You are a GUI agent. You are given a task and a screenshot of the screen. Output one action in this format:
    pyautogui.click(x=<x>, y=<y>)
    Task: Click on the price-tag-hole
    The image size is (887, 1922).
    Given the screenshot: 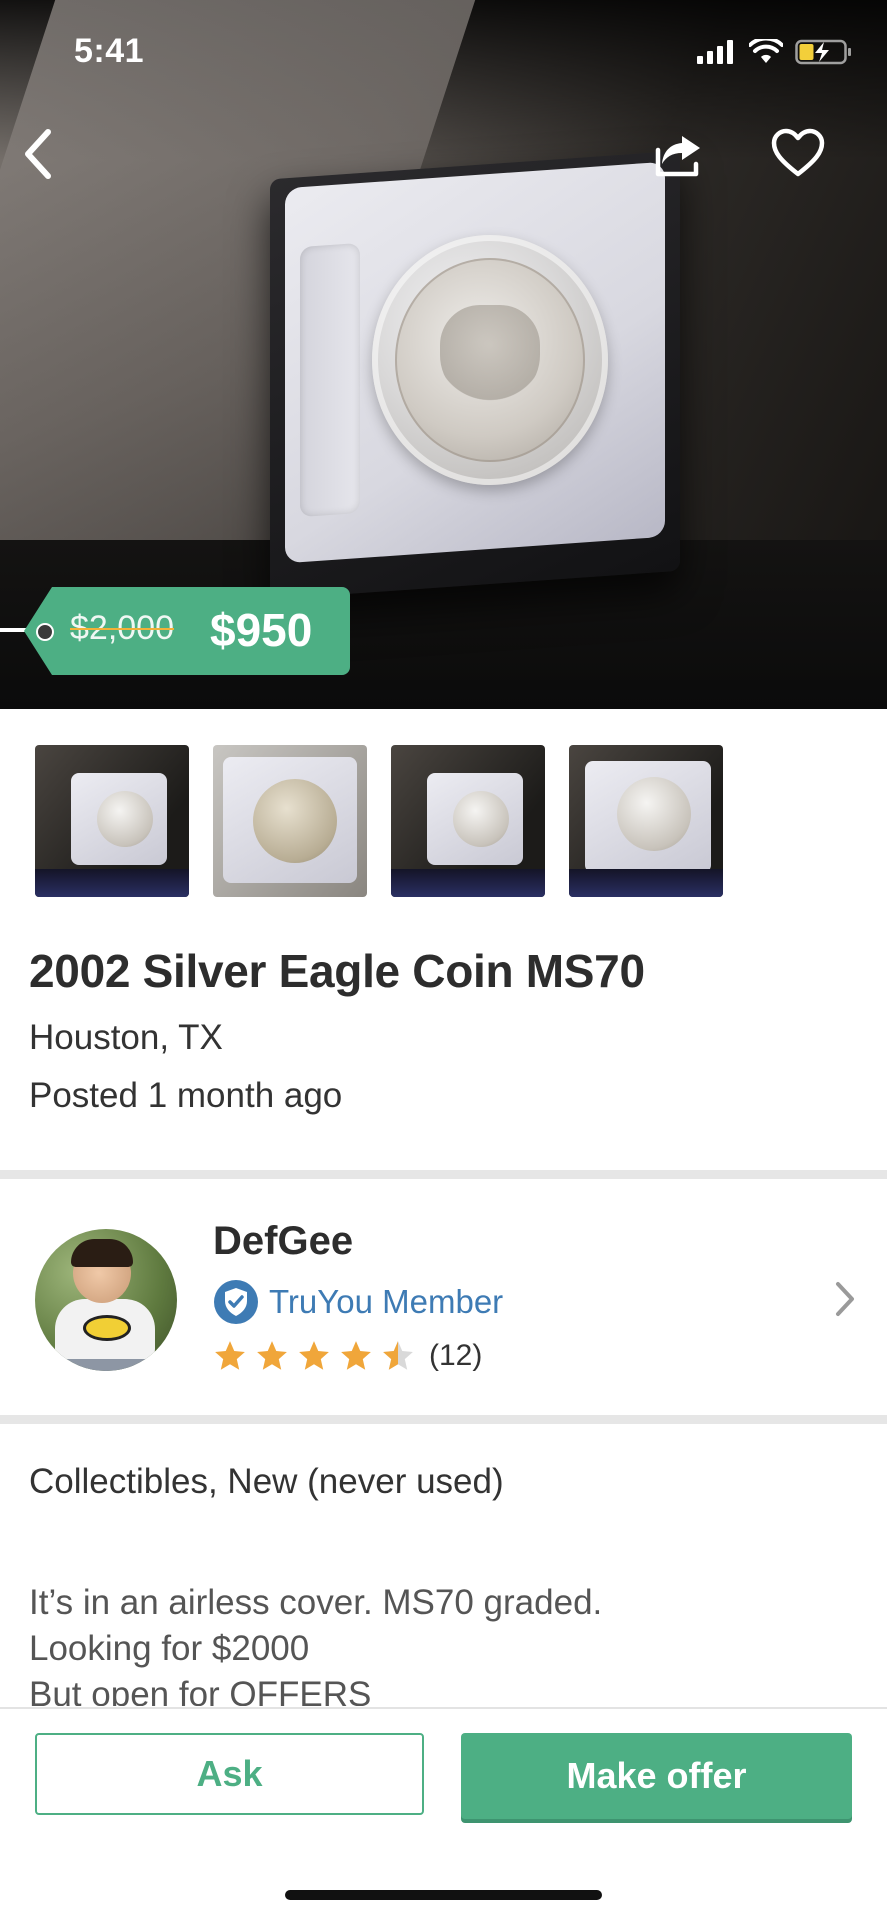 What is the action you would take?
    pyautogui.click(x=45, y=632)
    